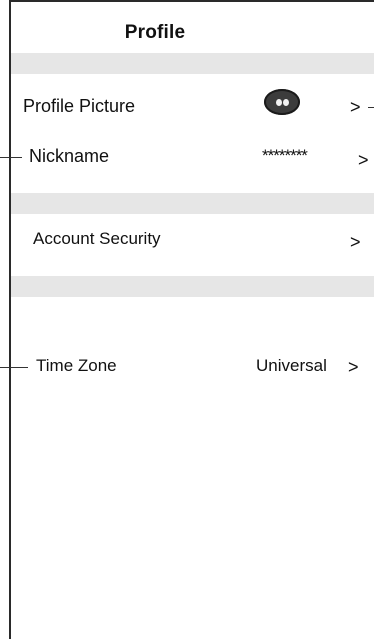  Describe the element at coordinates (279, 102) in the screenshot. I see `avatar-eye-left` at that location.